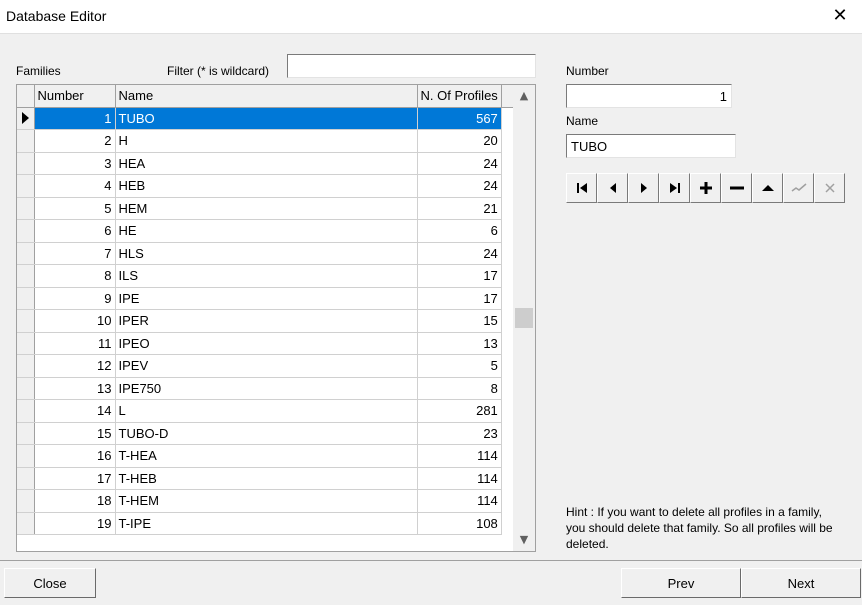 Image resolution: width=862 pixels, height=605 pixels. Describe the element at coordinates (459, 366) in the screenshot. I see `row-profiles-cell: 5` at that location.